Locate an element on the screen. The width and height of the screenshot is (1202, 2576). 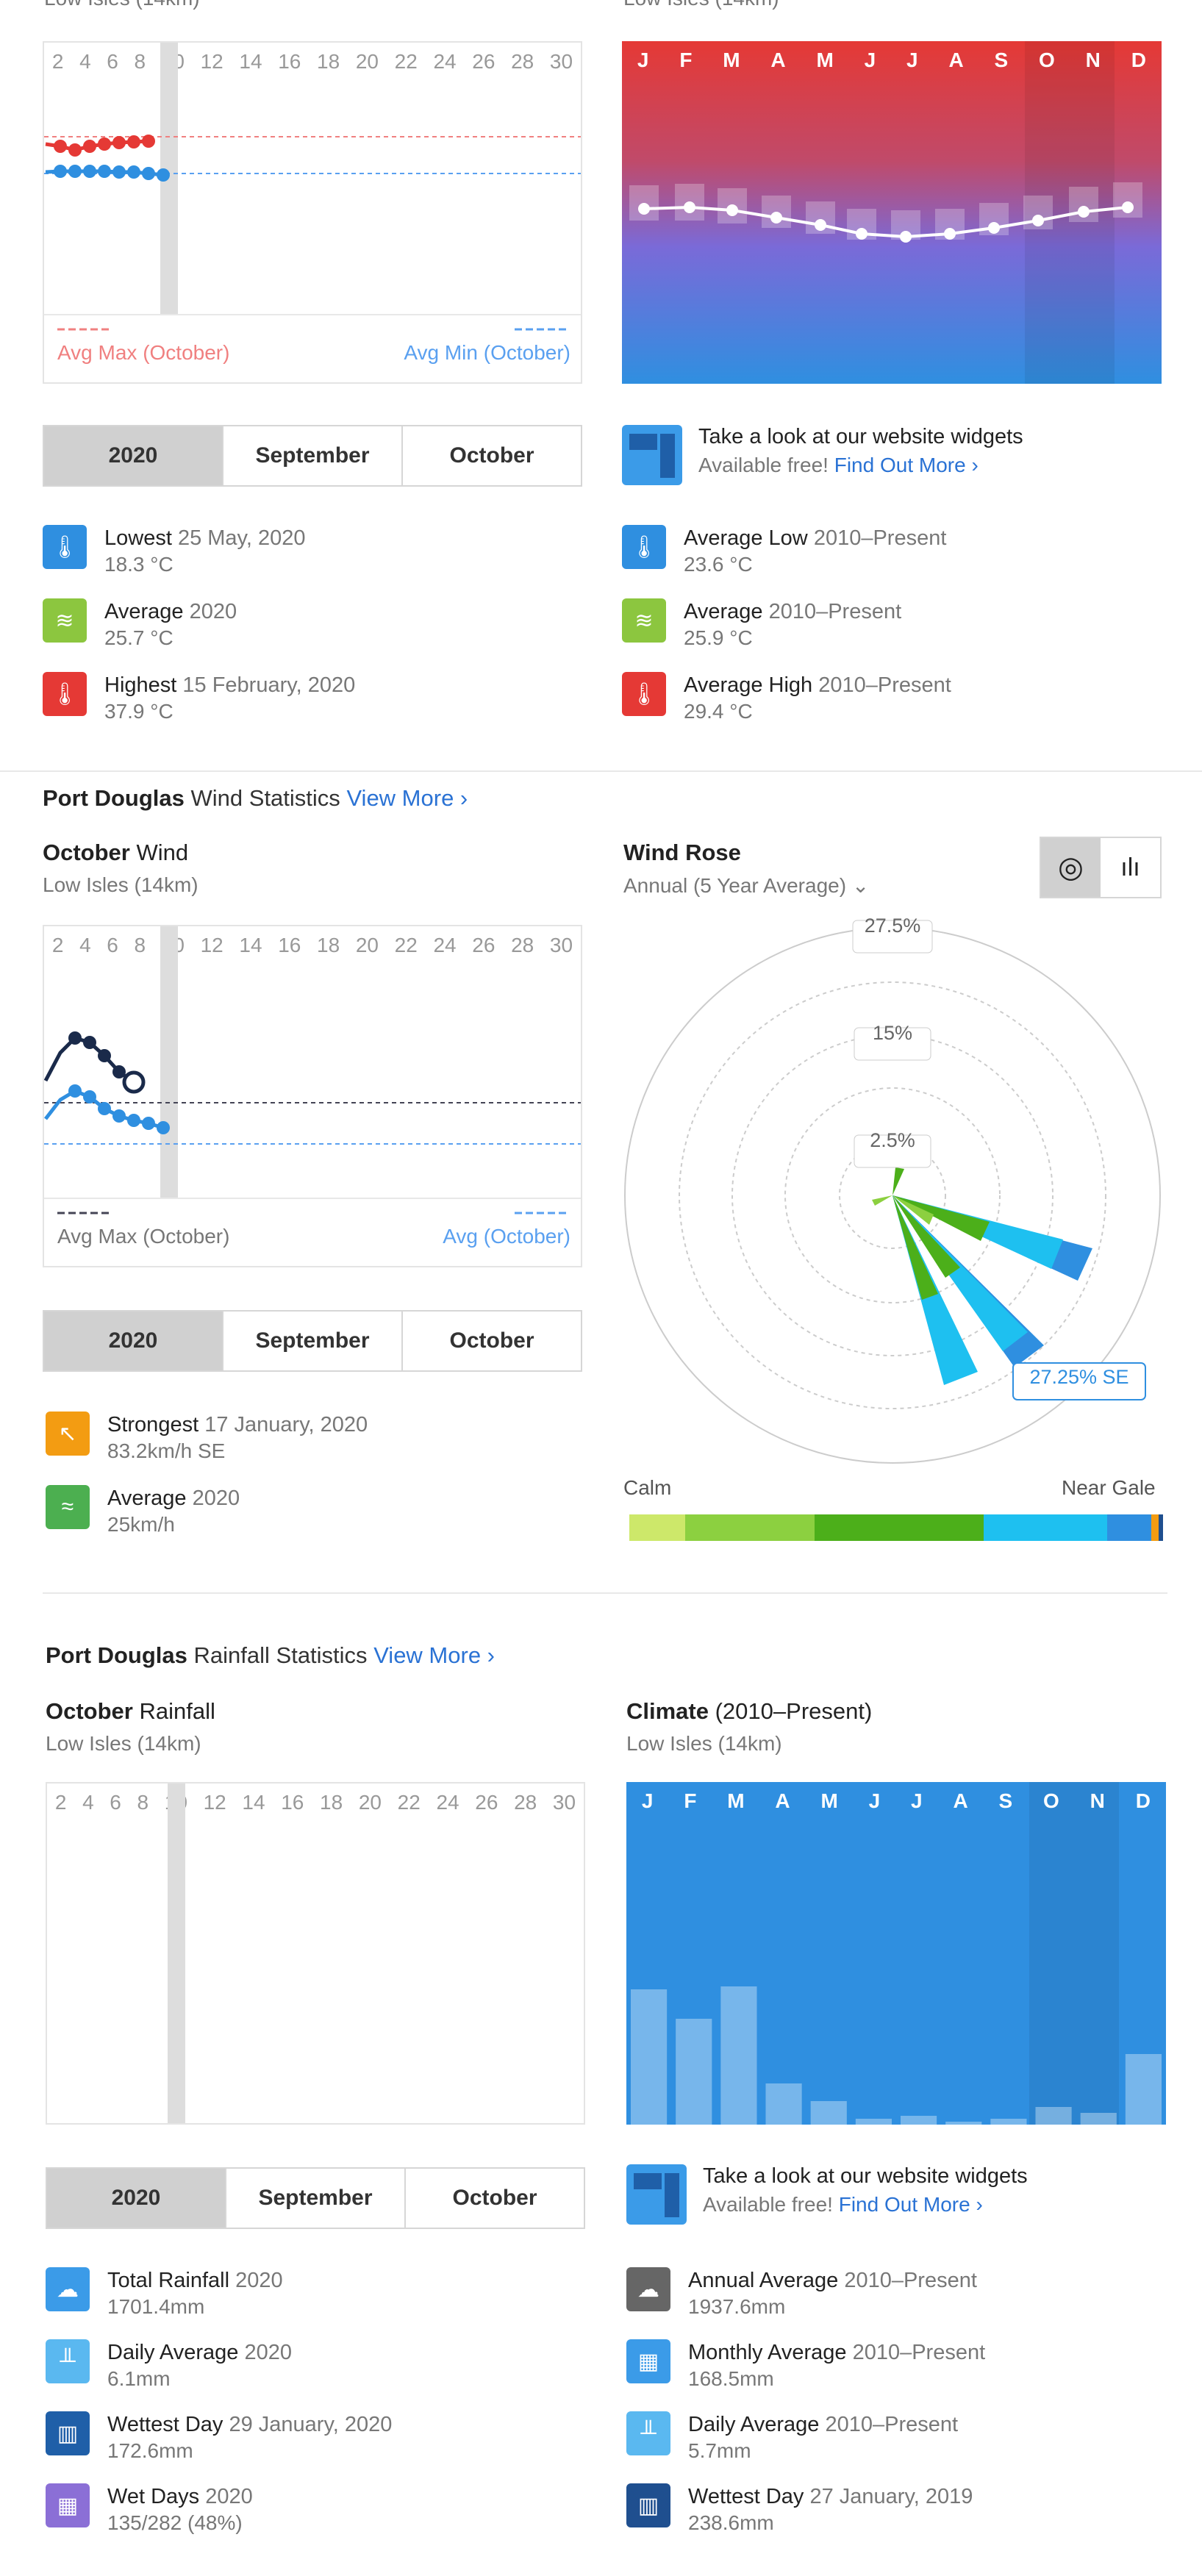
wind-section-title: Port Douglas Wind Statistics View More › is located at coordinates (255, 798).